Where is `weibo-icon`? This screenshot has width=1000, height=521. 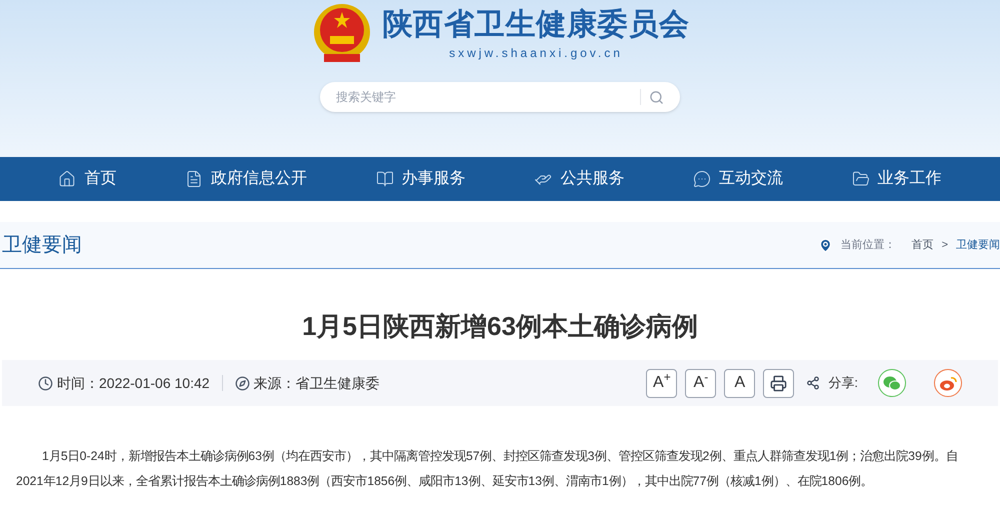
weibo-icon is located at coordinates (948, 383).